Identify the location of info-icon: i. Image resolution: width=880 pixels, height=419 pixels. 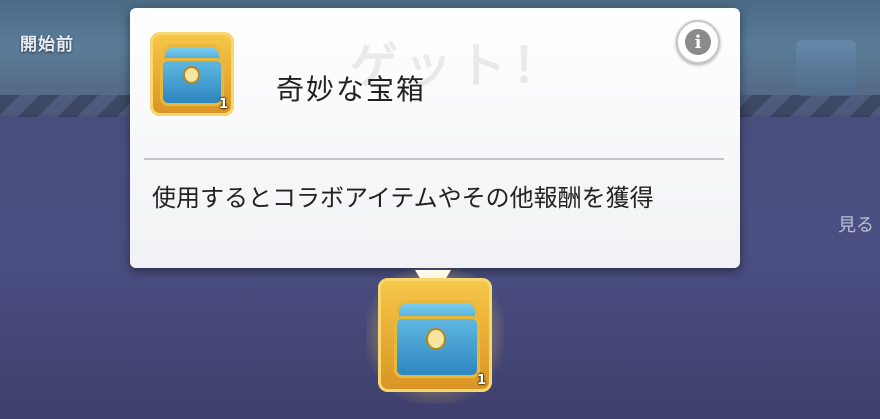
(698, 42).